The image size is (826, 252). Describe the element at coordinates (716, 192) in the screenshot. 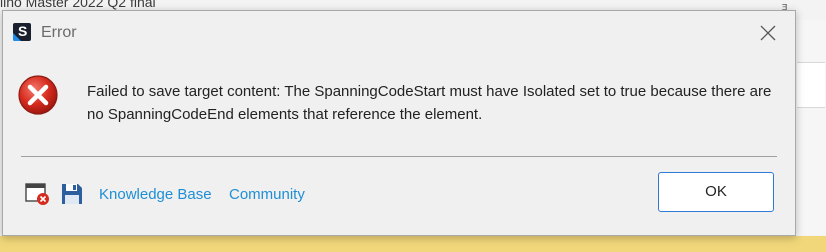

I see `ok-button: OK` at that location.